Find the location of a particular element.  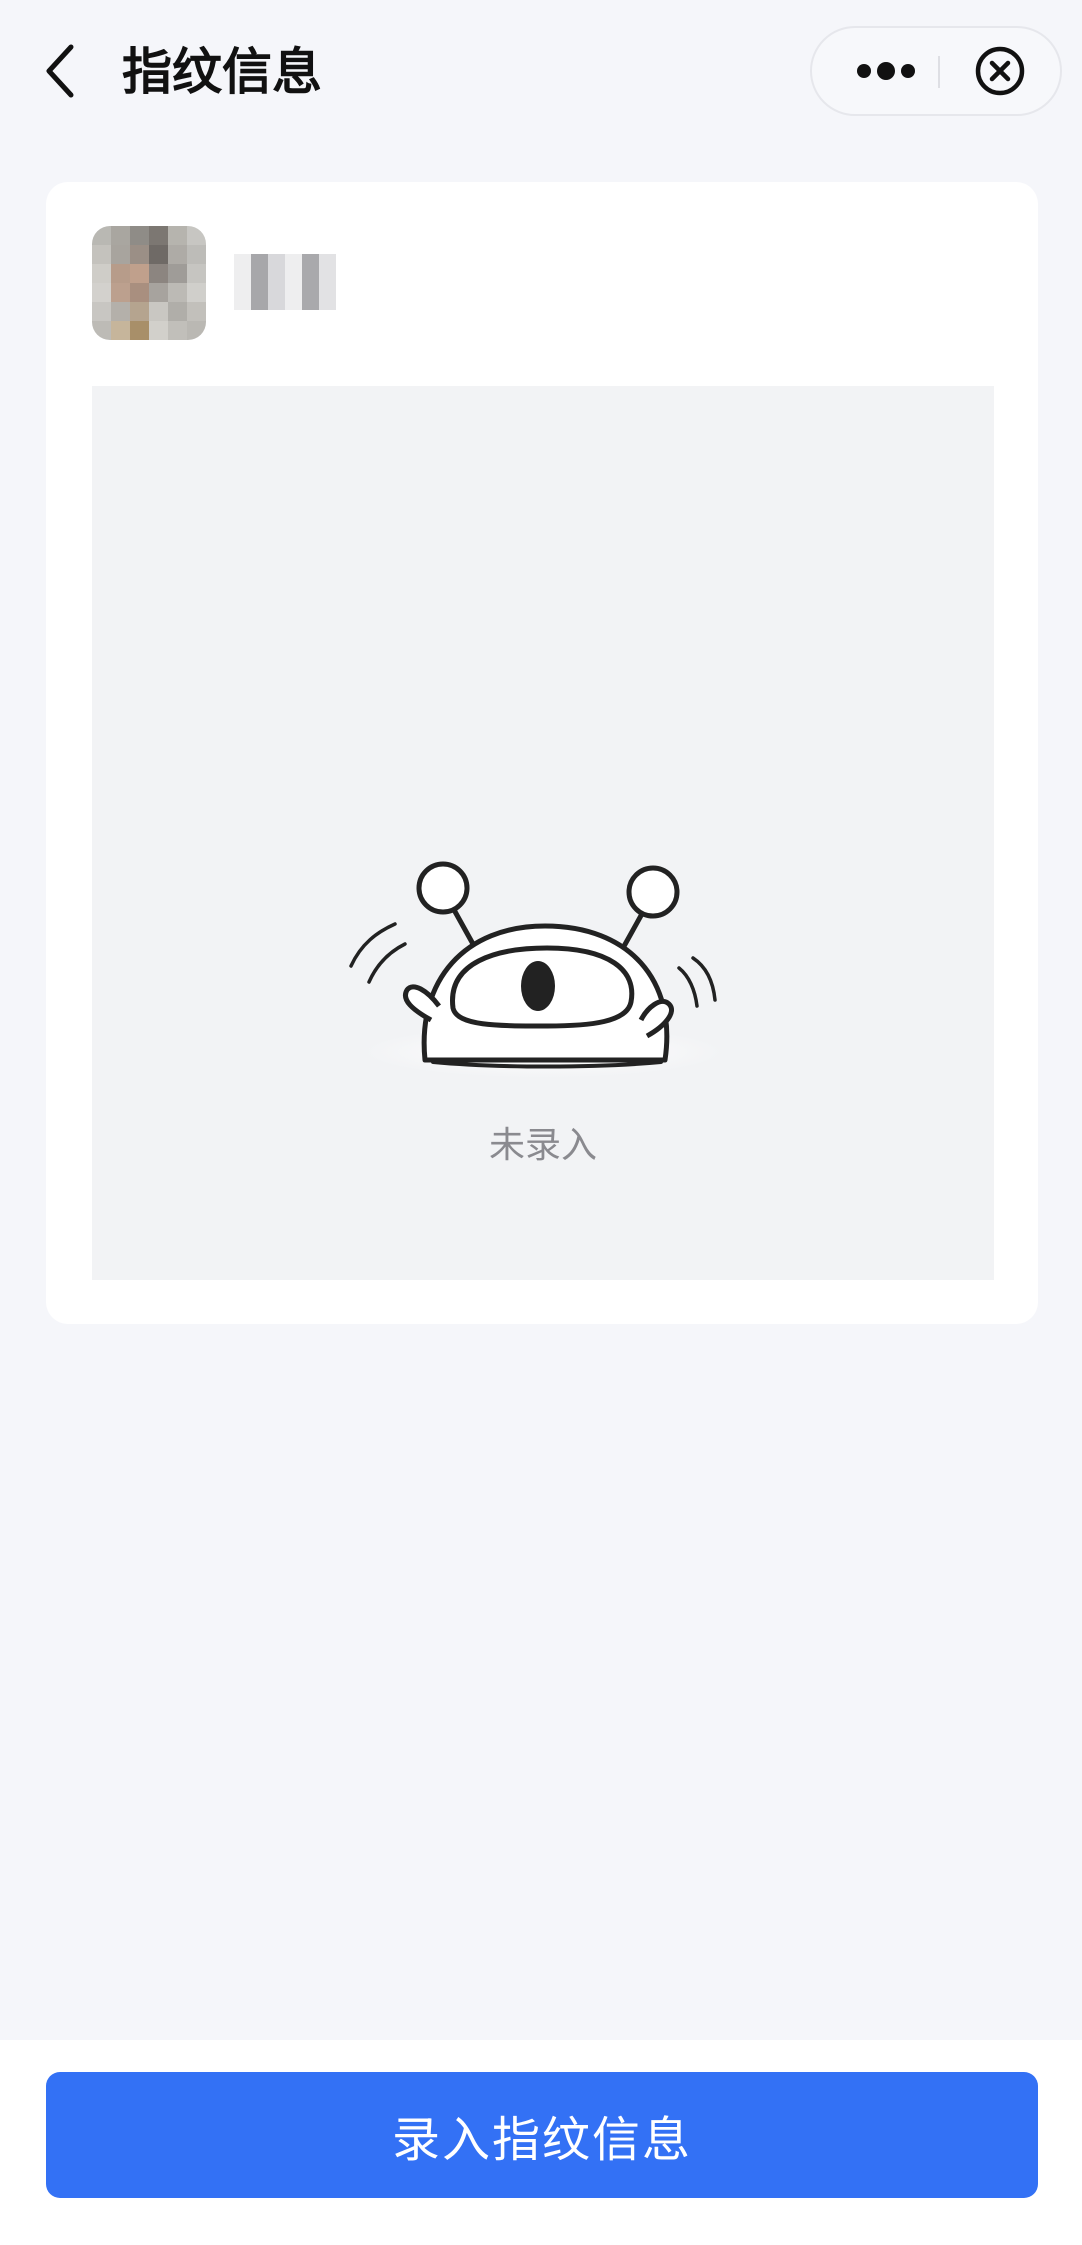

chevron-left-icon is located at coordinates (60, 71).